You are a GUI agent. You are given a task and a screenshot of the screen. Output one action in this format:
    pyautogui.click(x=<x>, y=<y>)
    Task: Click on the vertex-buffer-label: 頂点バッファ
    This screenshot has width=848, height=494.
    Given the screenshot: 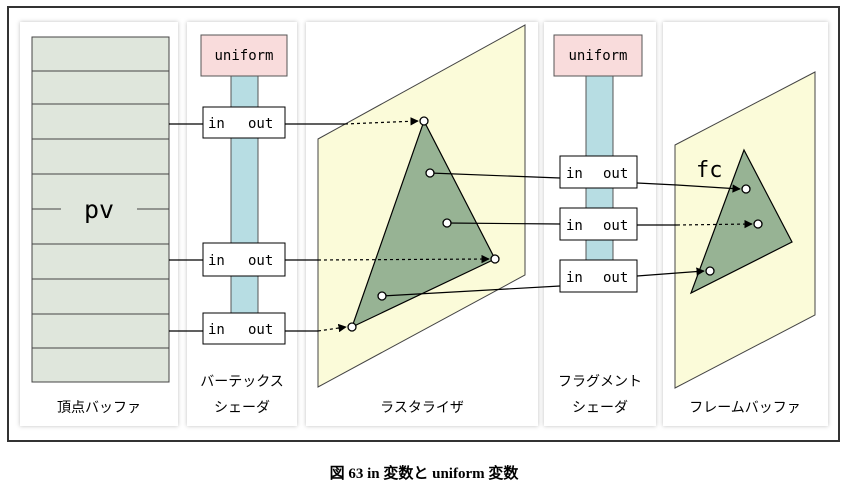 What is the action you would take?
    pyautogui.click(x=99, y=408)
    